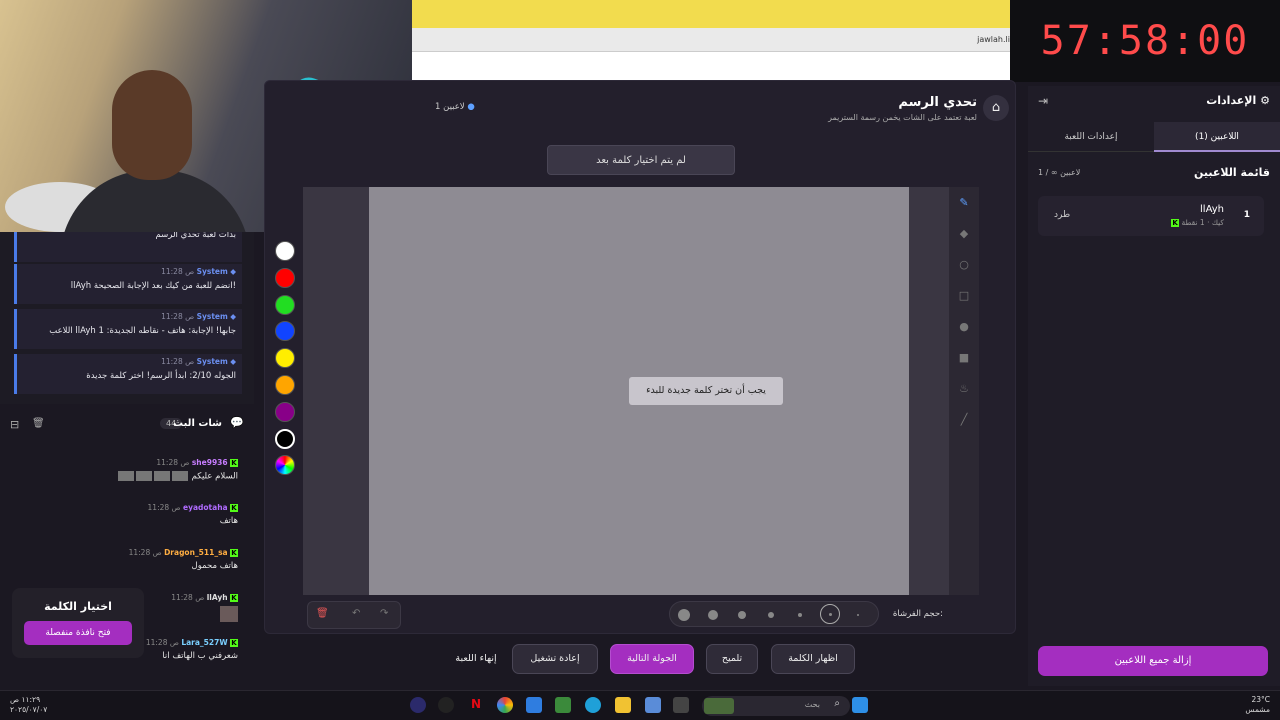  I want to click on netflix-icon: N, so click(476, 705).